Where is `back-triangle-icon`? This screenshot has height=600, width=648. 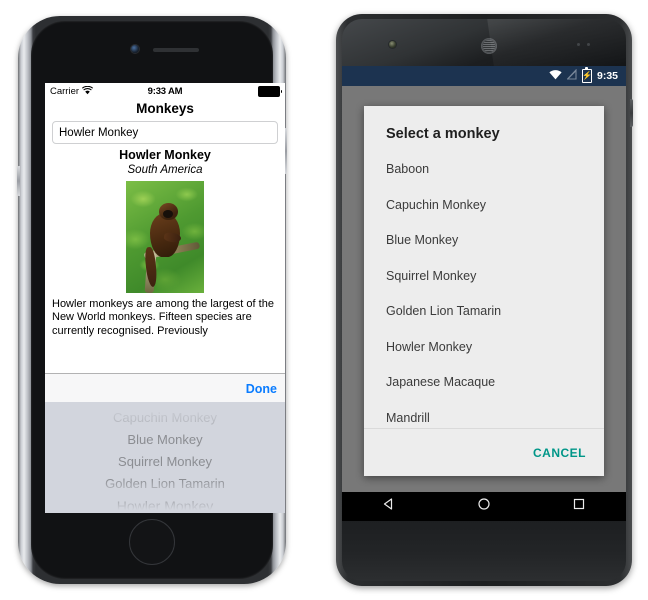 back-triangle-icon is located at coordinates (389, 506).